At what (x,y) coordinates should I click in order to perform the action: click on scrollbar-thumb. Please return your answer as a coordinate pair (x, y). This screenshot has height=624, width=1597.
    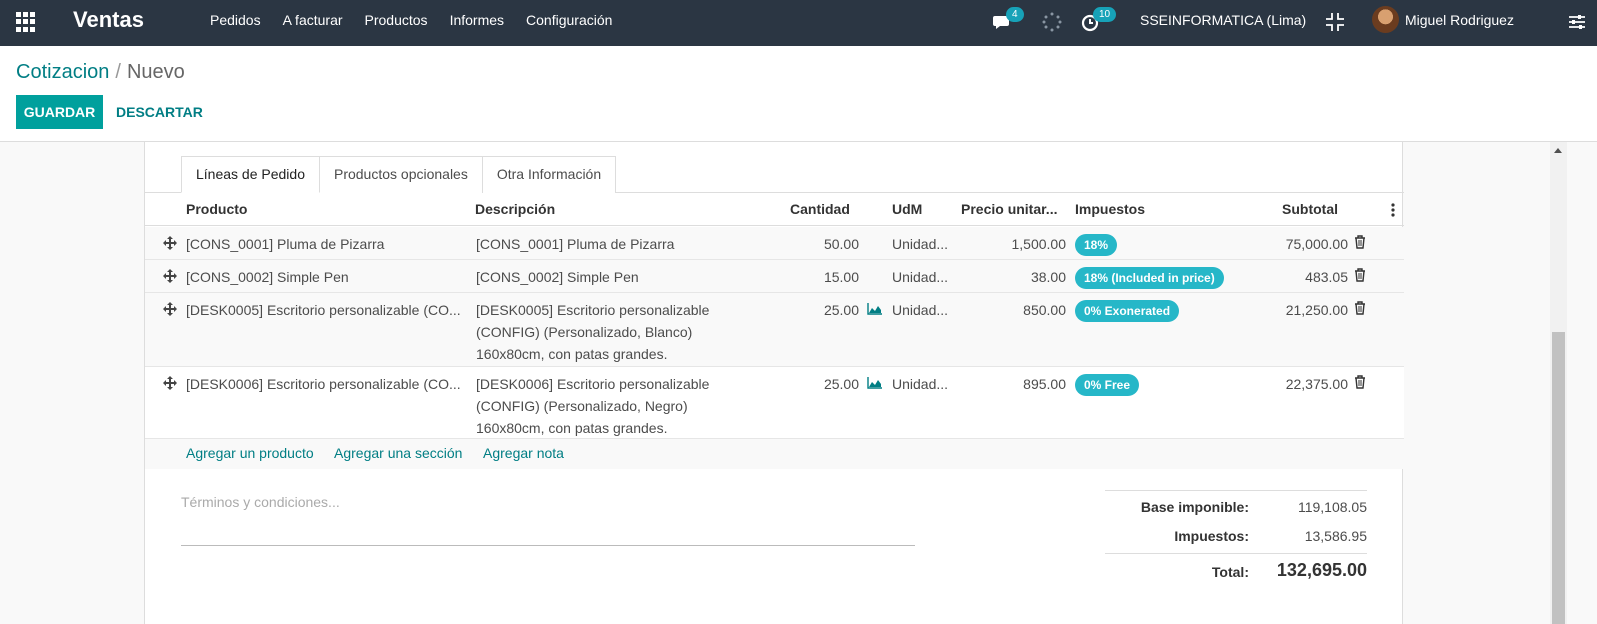
    Looking at the image, I should click on (1558, 478).